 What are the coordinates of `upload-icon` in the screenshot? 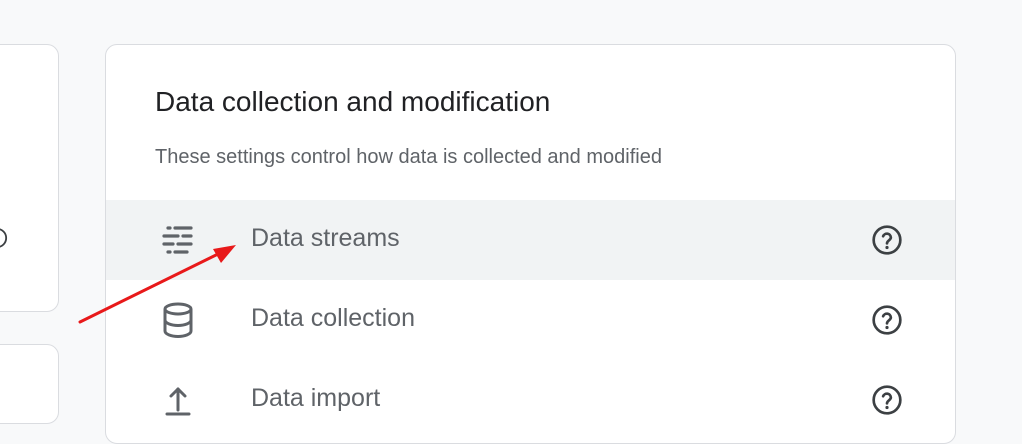 It's located at (178, 401).